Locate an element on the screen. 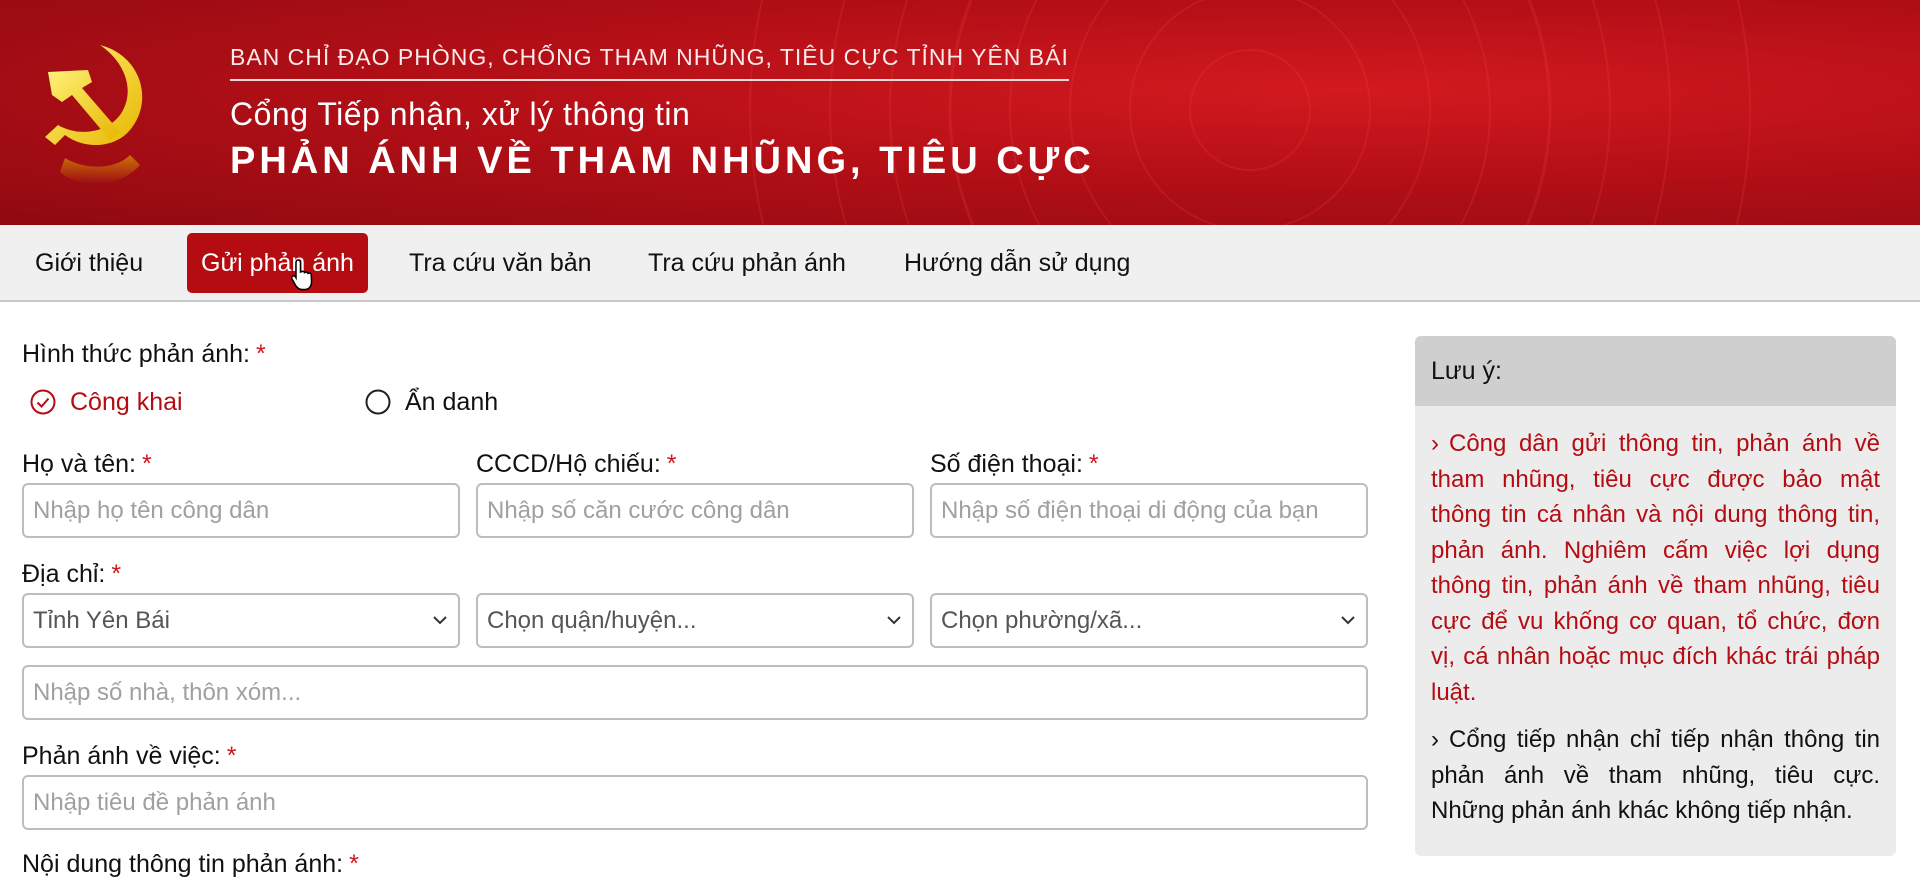 The height and width of the screenshot is (879, 1920). subject-label-text: Phản ánh về việc: is located at coordinates (121, 756).